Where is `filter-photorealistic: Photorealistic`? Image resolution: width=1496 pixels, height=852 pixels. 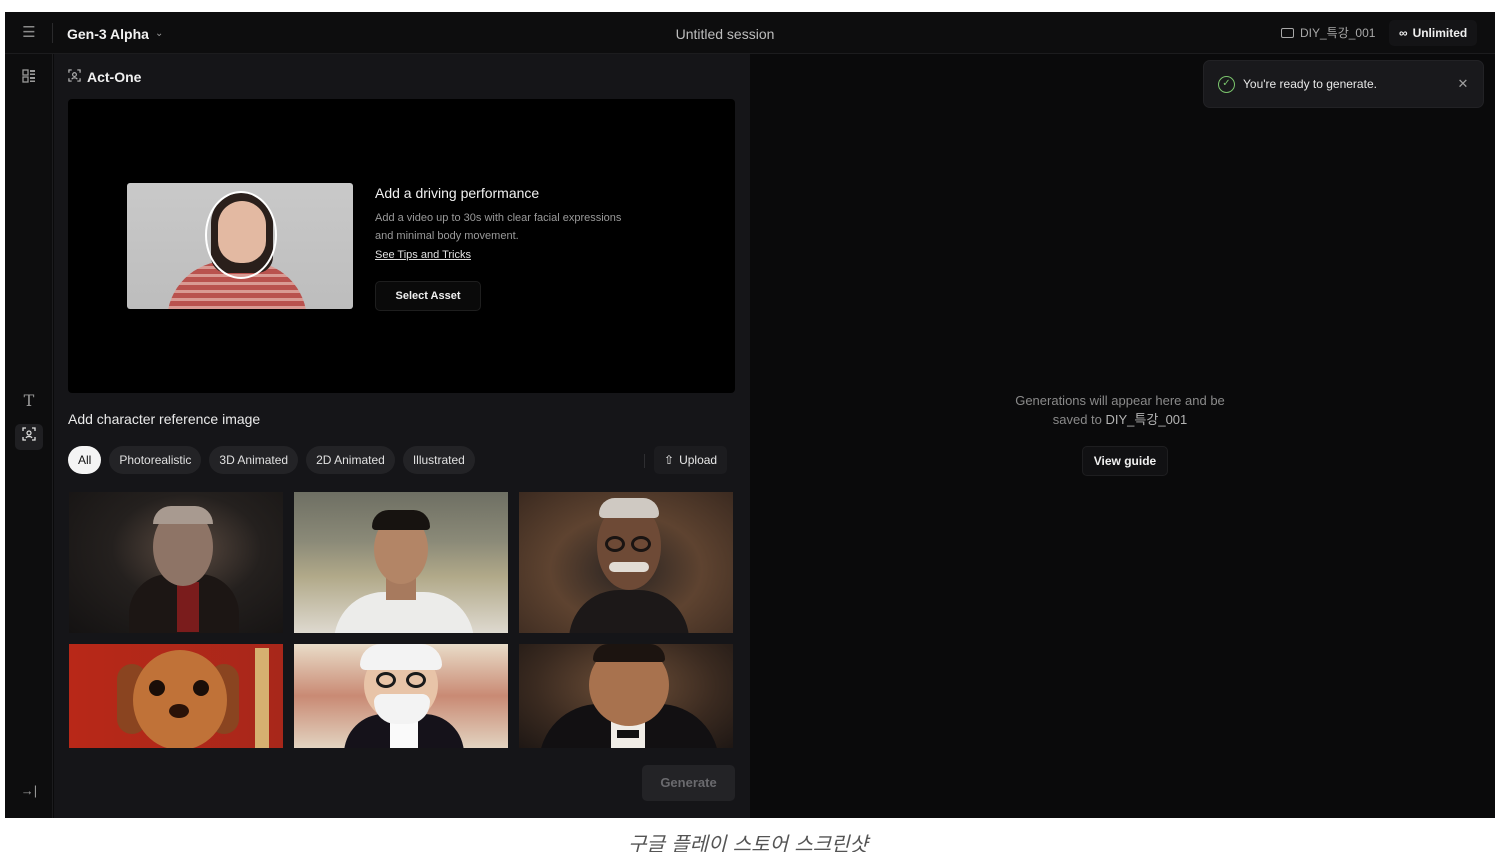
filter-photorealistic: Photorealistic is located at coordinates (155, 460).